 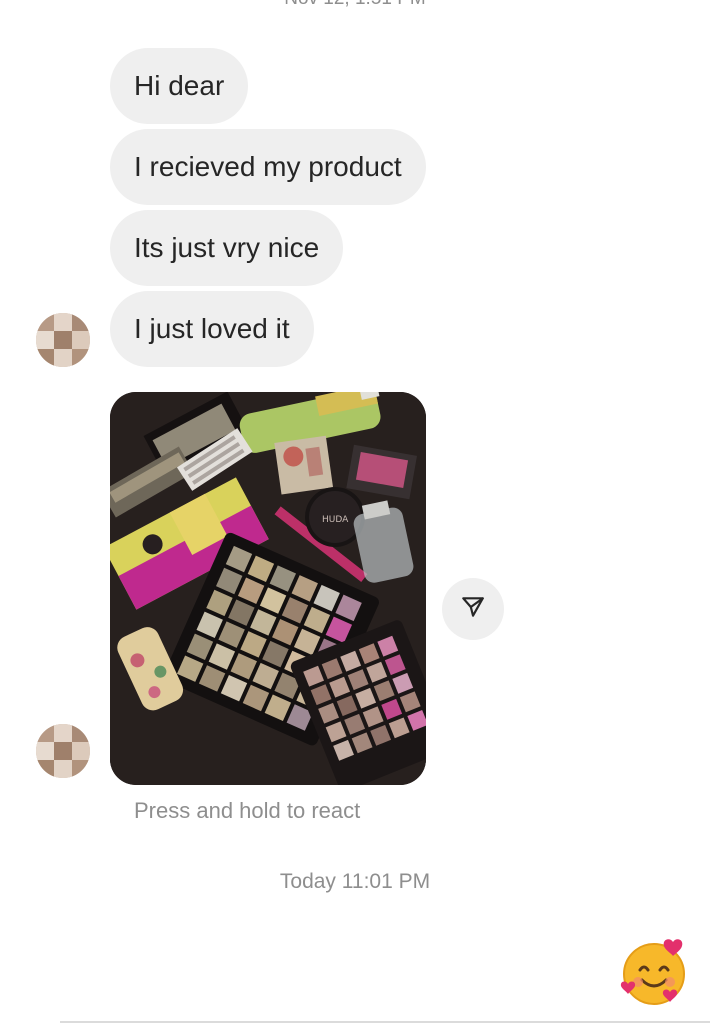 I want to click on composer-divider, so click(x=385, y=1022).